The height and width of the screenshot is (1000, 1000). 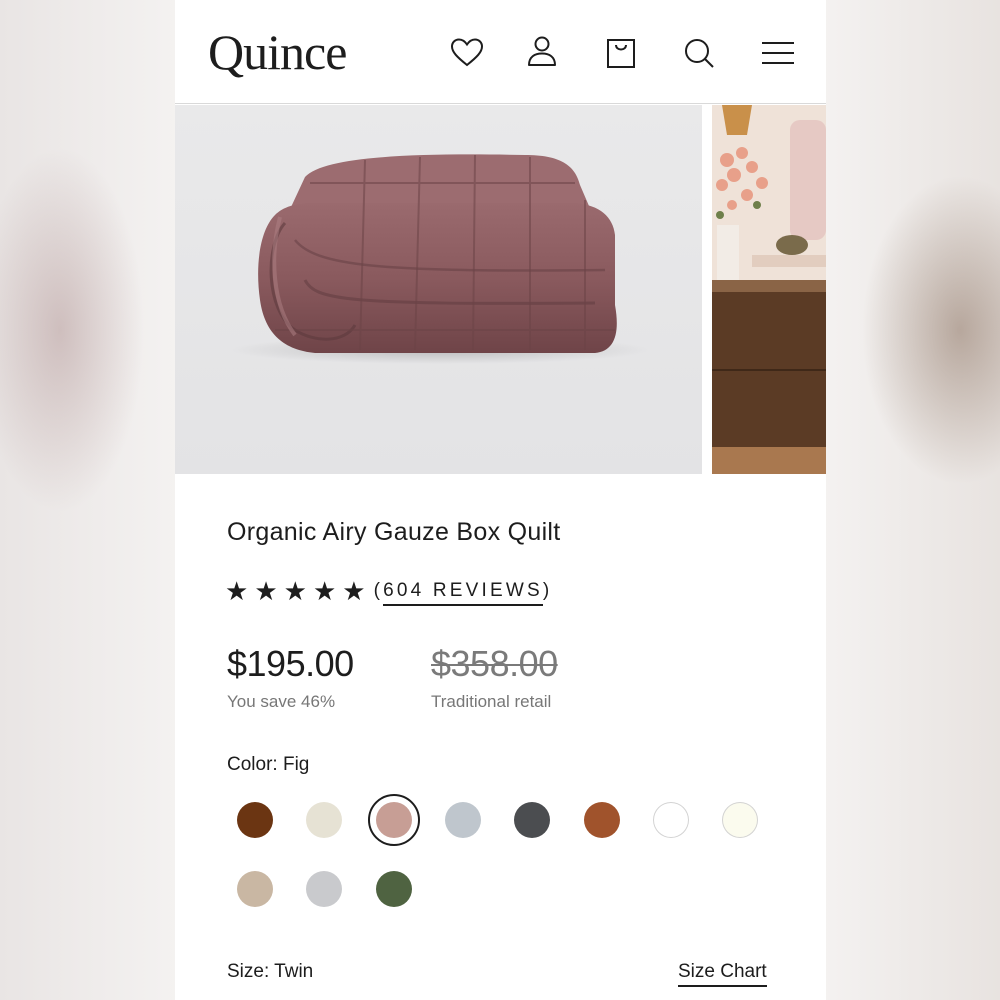 What do you see at coordinates (778, 53) in the screenshot?
I see `menu-icon` at bounding box center [778, 53].